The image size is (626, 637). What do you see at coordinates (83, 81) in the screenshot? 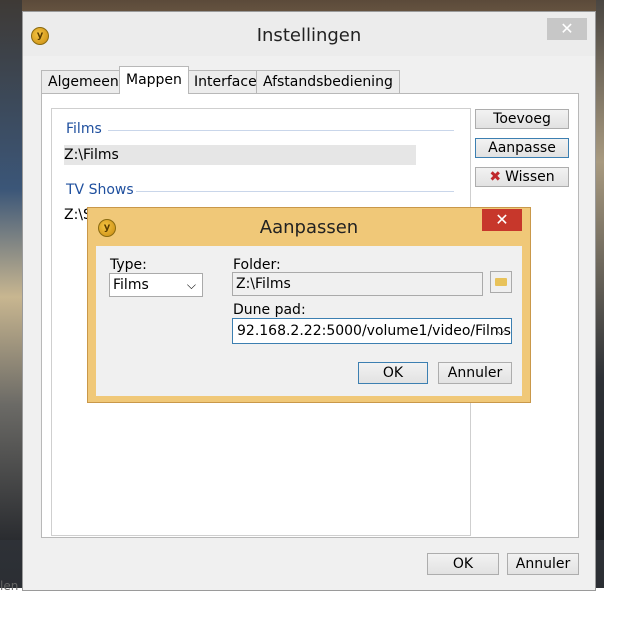
I see `tab-algemeen: Algemeen` at bounding box center [83, 81].